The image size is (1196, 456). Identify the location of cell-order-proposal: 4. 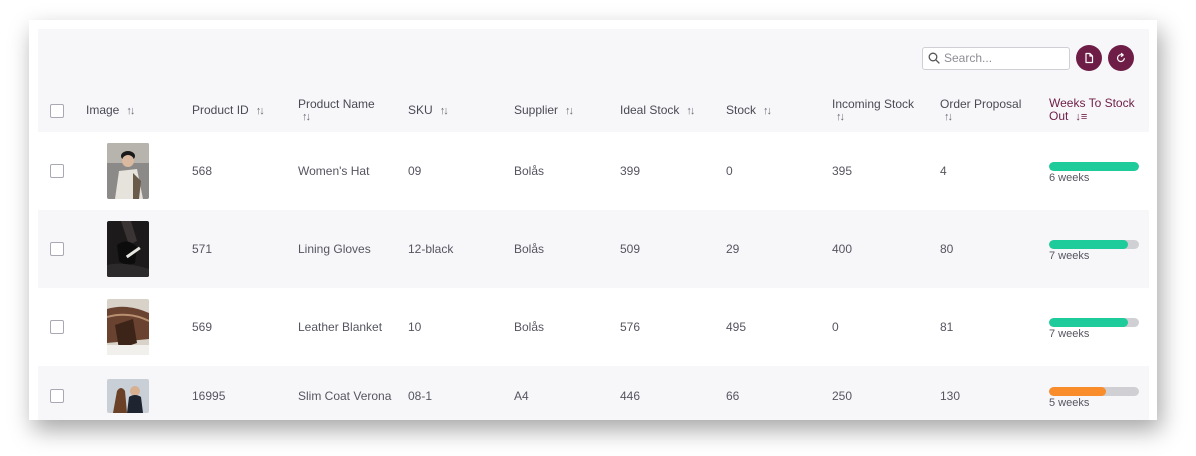
(943, 171).